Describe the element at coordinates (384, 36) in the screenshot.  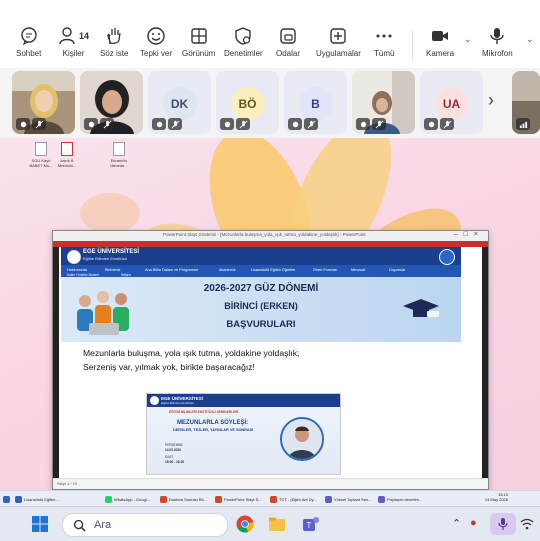
I see `more-icon` at that location.